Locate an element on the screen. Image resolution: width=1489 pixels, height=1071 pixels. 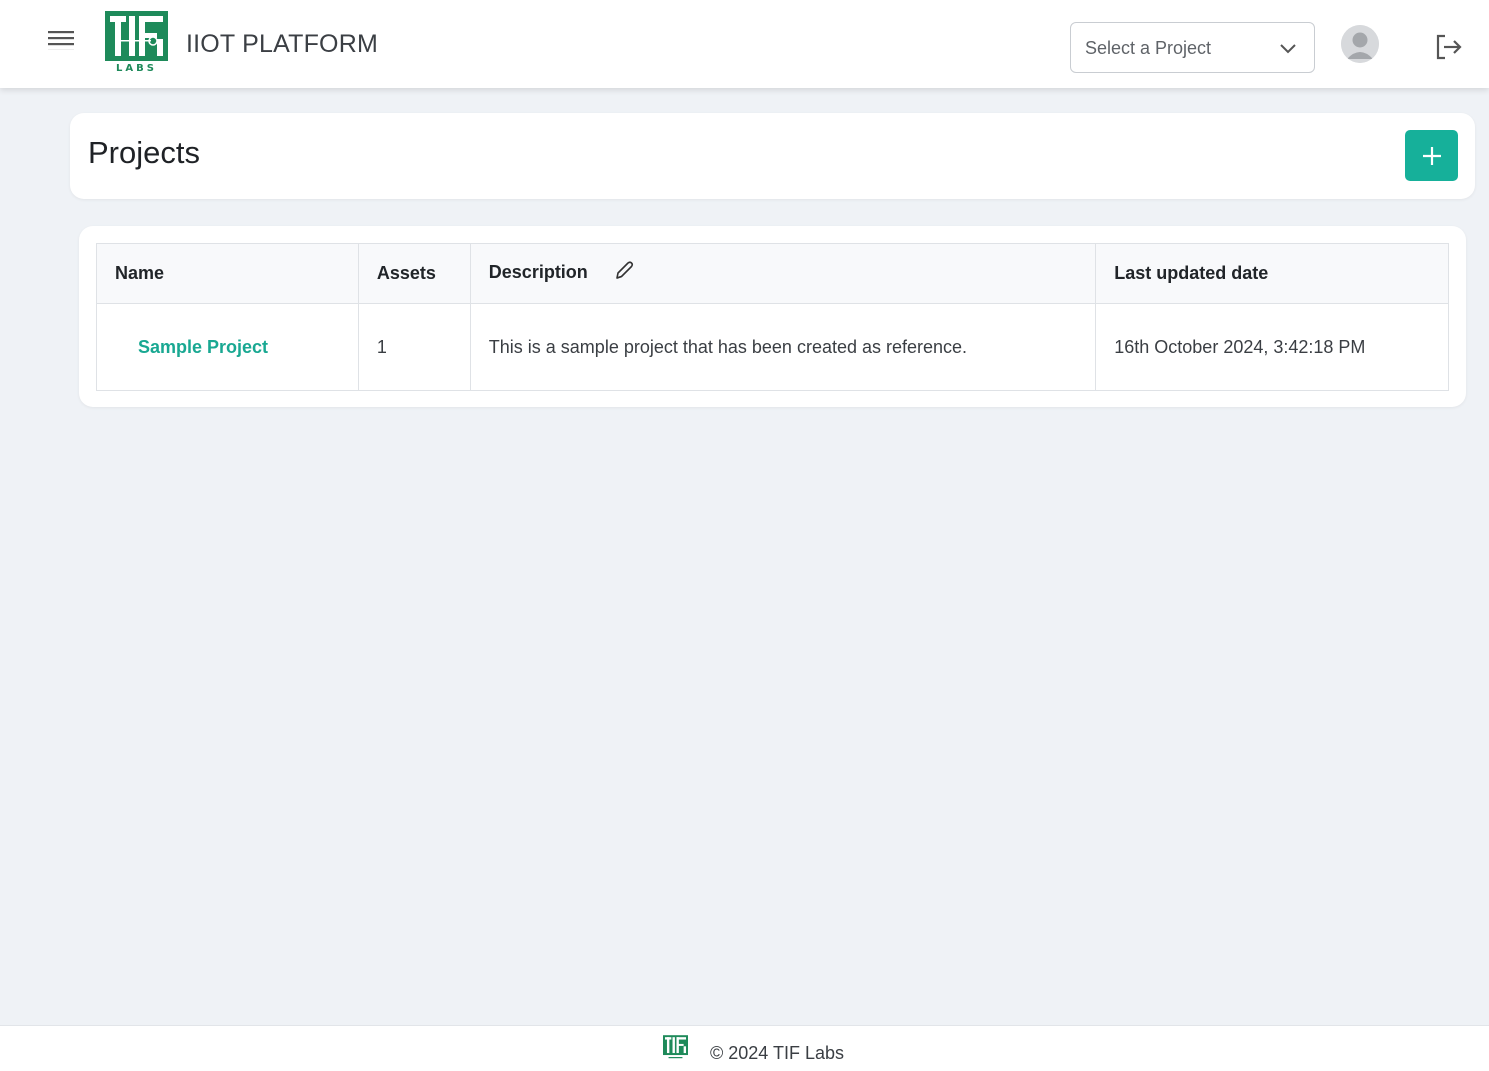
tif-labs-logo: LABS is located at coordinates (136, 42).